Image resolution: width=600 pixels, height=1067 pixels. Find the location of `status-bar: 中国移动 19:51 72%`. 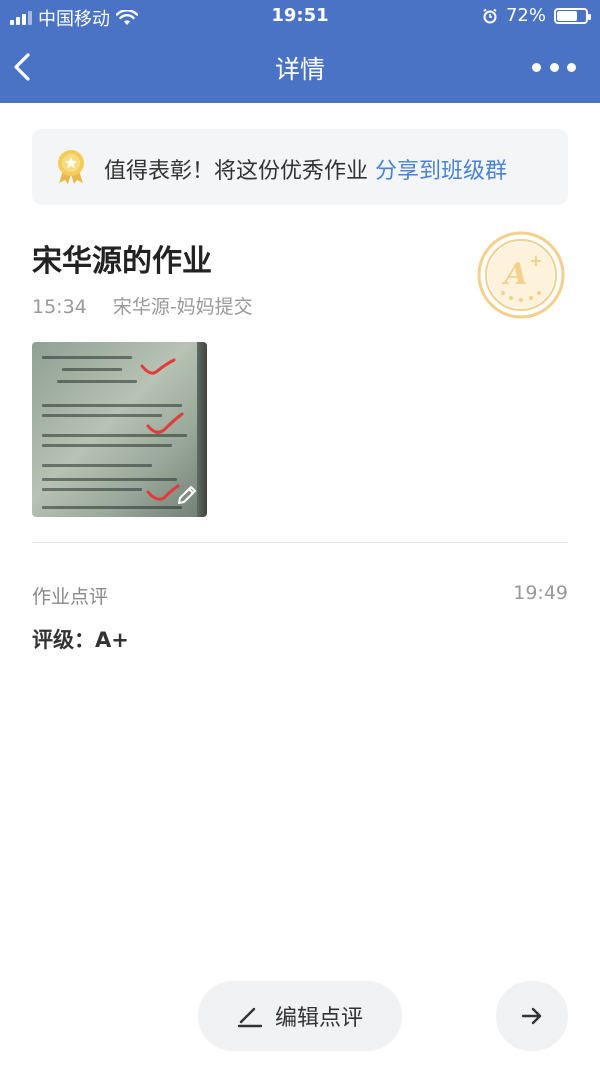

status-bar: 中国移动 19:51 72% is located at coordinates (300, 17).